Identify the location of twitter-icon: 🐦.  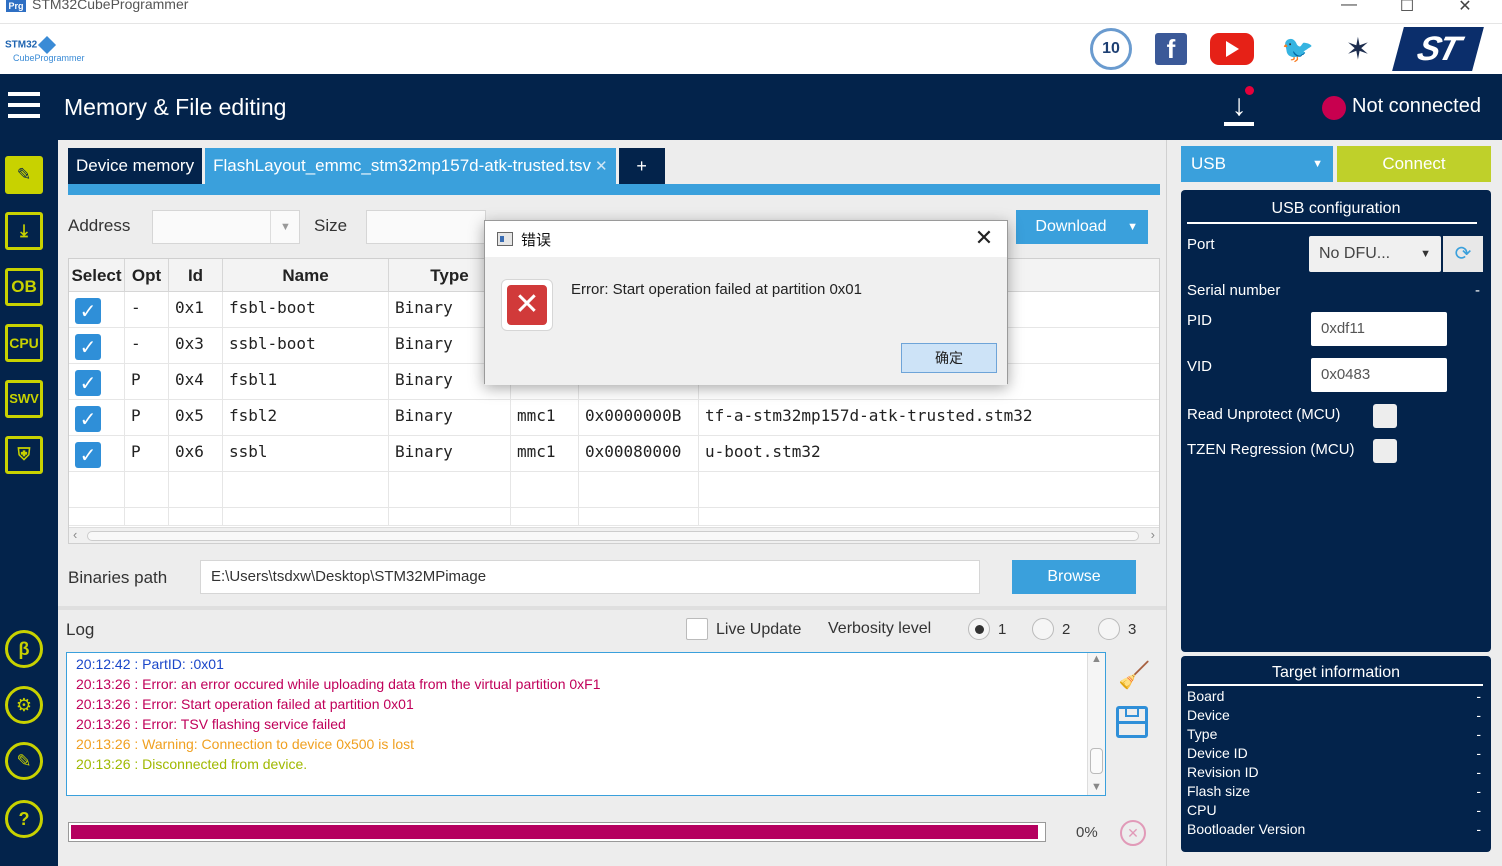
(1298, 49).